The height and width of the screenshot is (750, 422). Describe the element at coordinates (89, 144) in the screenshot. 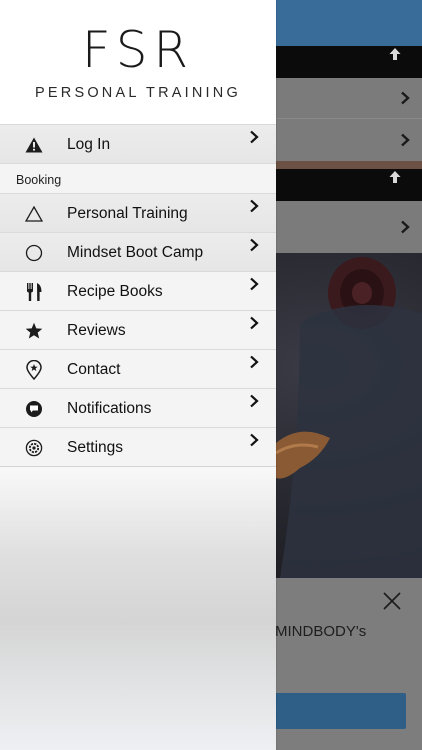

I see `menu-item-label: Log In` at that location.